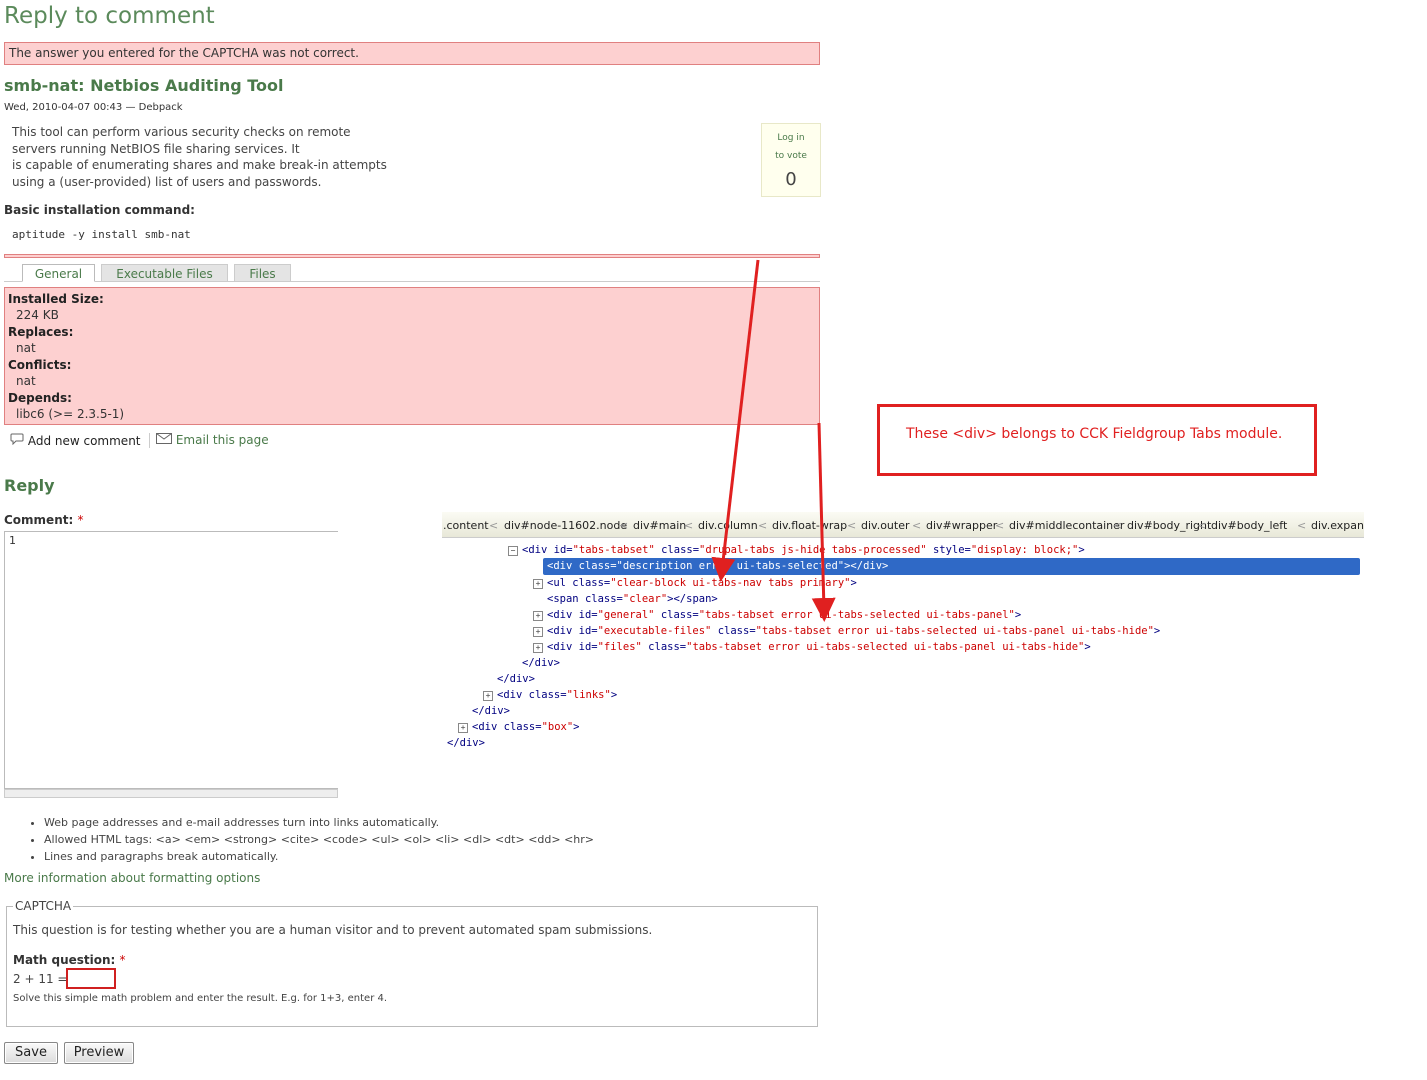 The image size is (1427, 1080). What do you see at coordinates (773, 440) in the screenshot?
I see `annotation-arrows` at bounding box center [773, 440].